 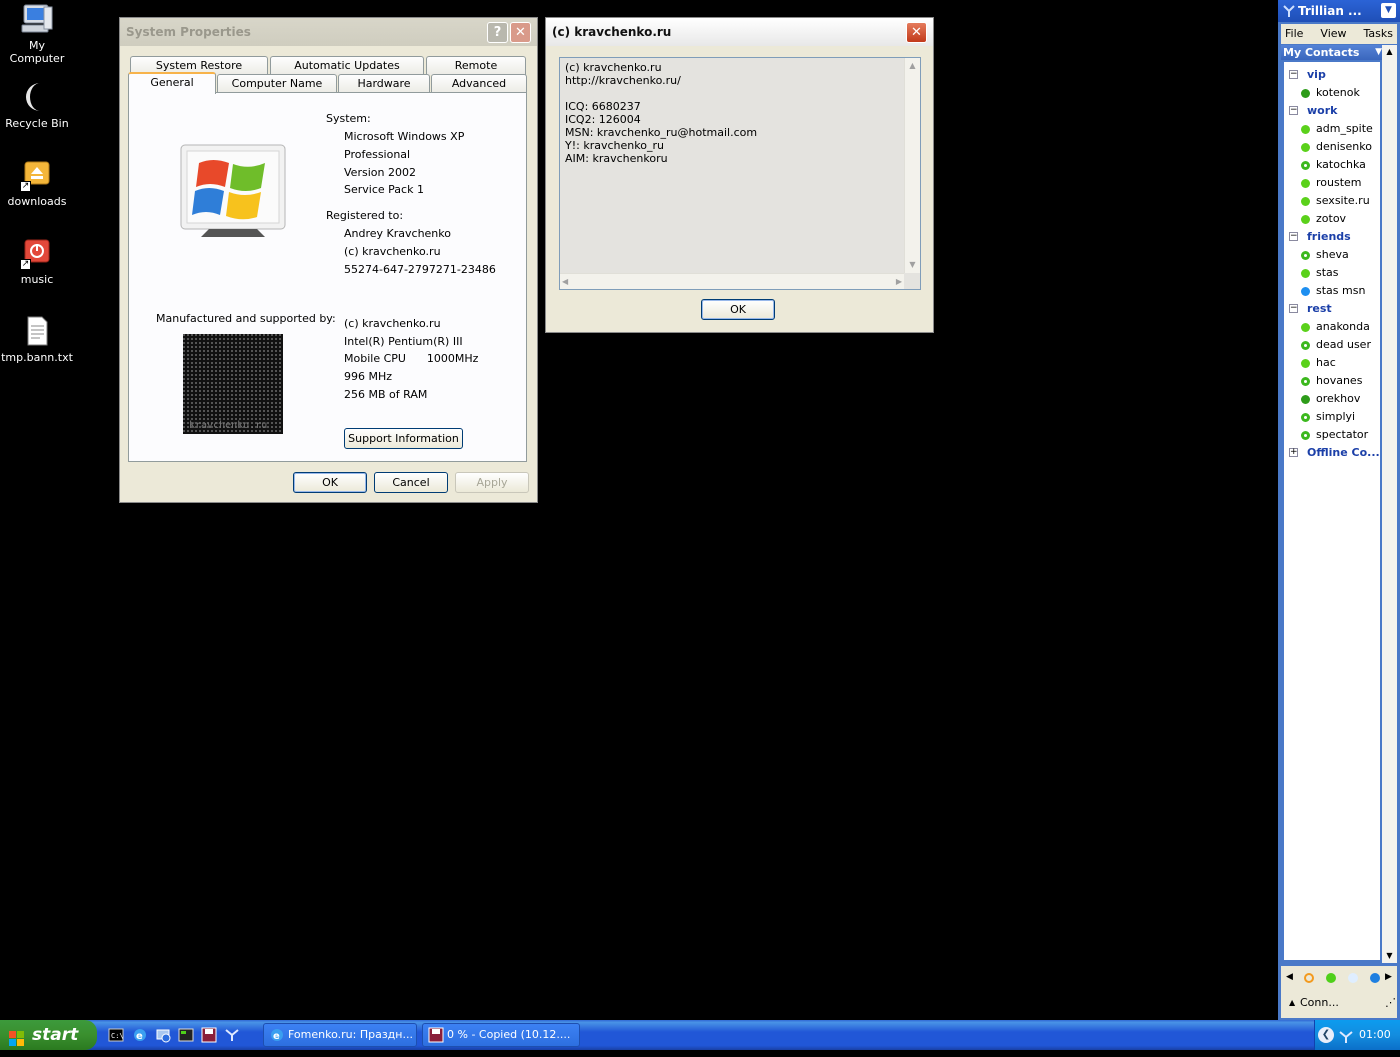 I want to click on tray-expand-icon: ❮, so click(x=1326, y=1035).